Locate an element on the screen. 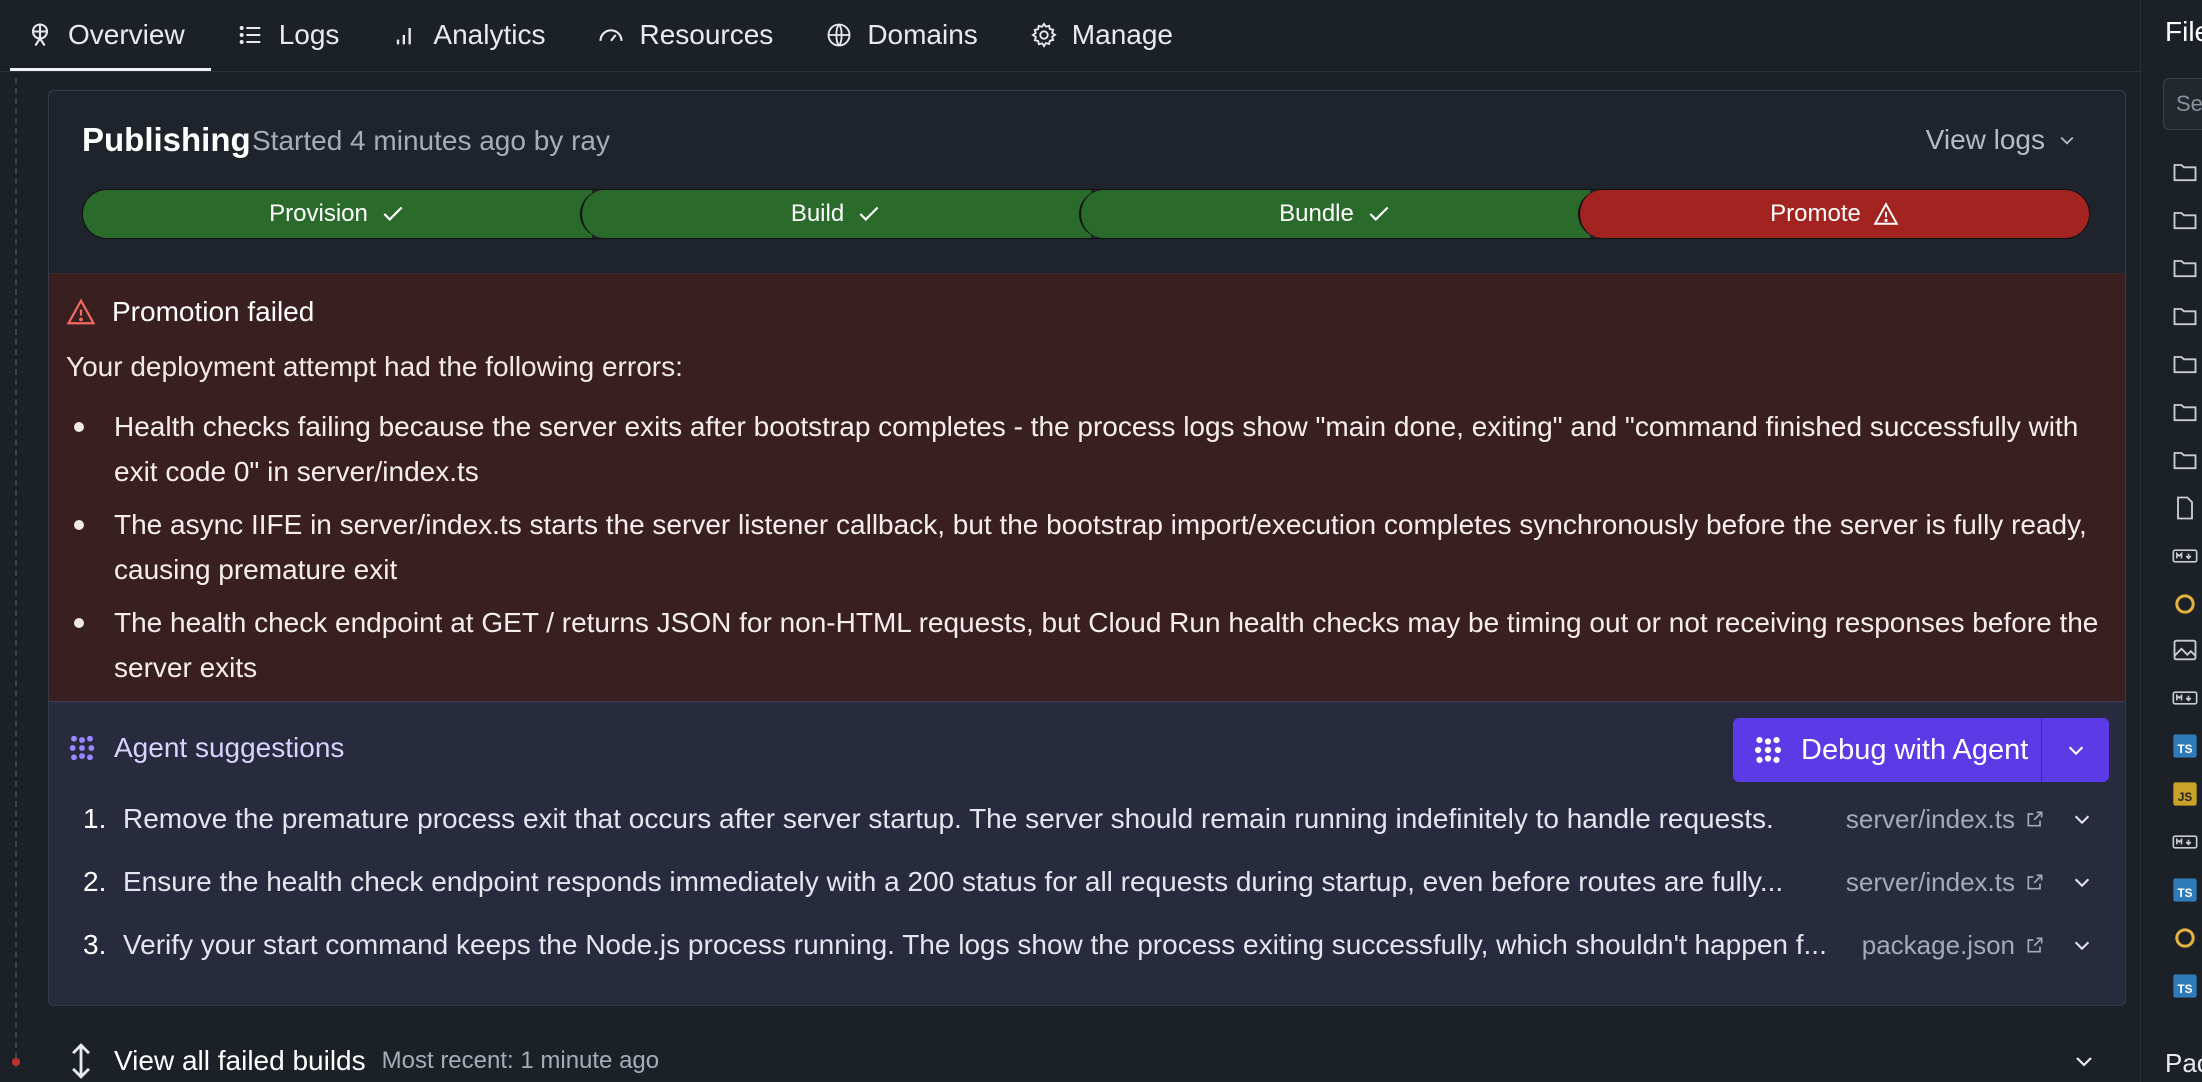 This screenshot has width=2202, height=1082. packages-label: Pac is located at coordinates (2183, 1063).